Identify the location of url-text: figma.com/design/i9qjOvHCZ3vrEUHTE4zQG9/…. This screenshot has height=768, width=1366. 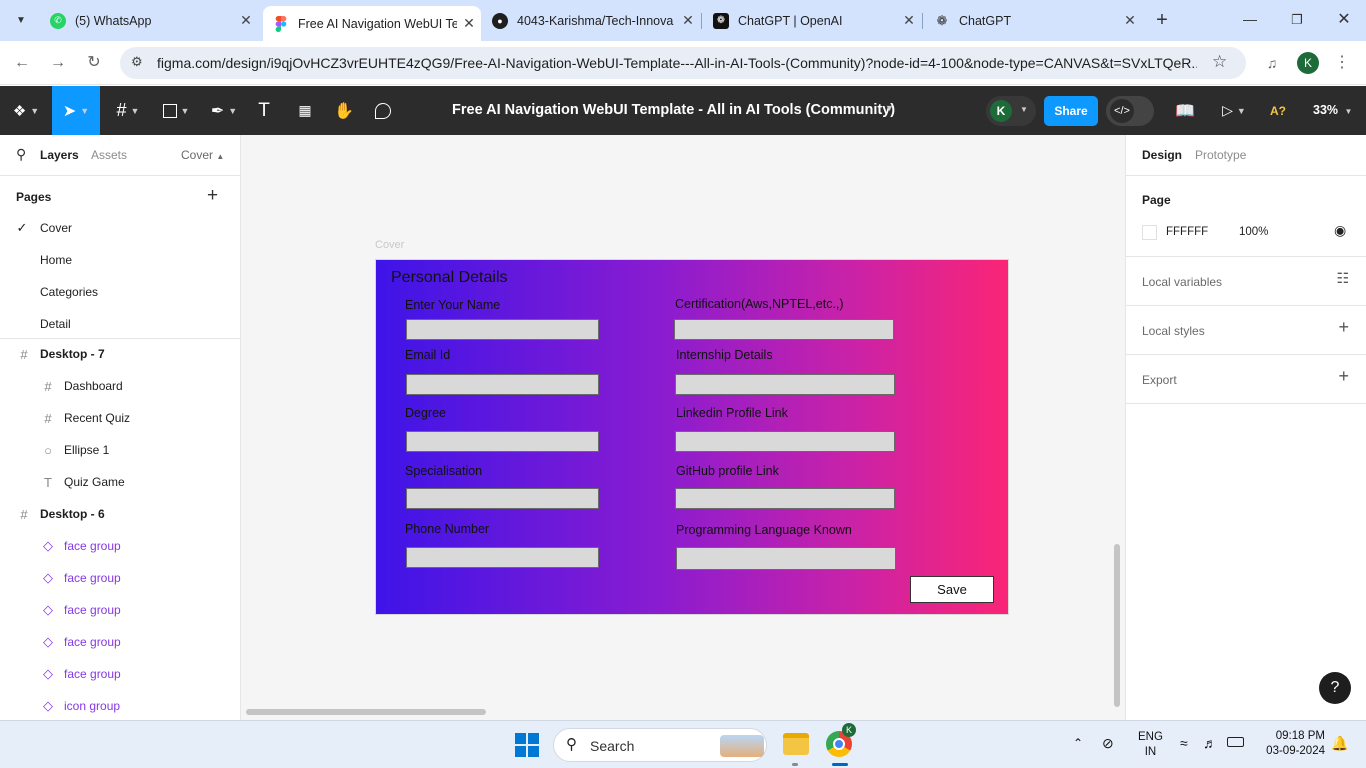
(677, 63).